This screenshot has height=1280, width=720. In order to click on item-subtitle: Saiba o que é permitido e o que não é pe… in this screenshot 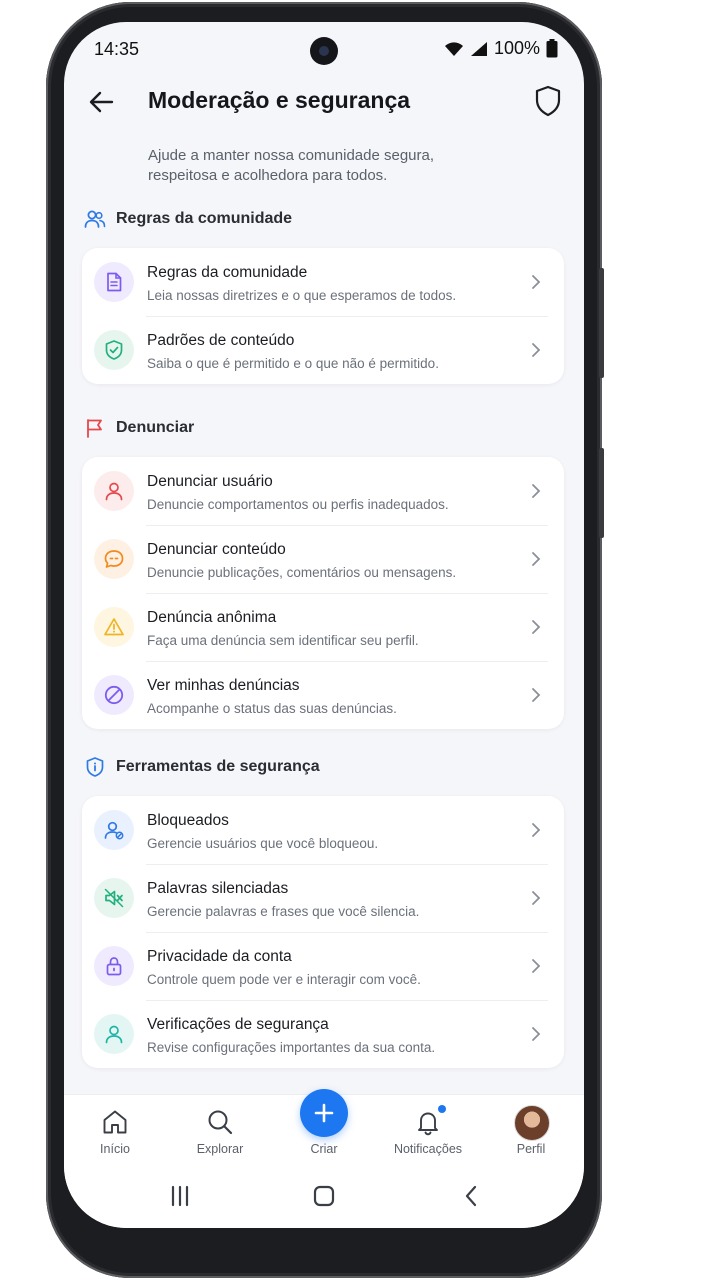, I will do `click(293, 363)`.